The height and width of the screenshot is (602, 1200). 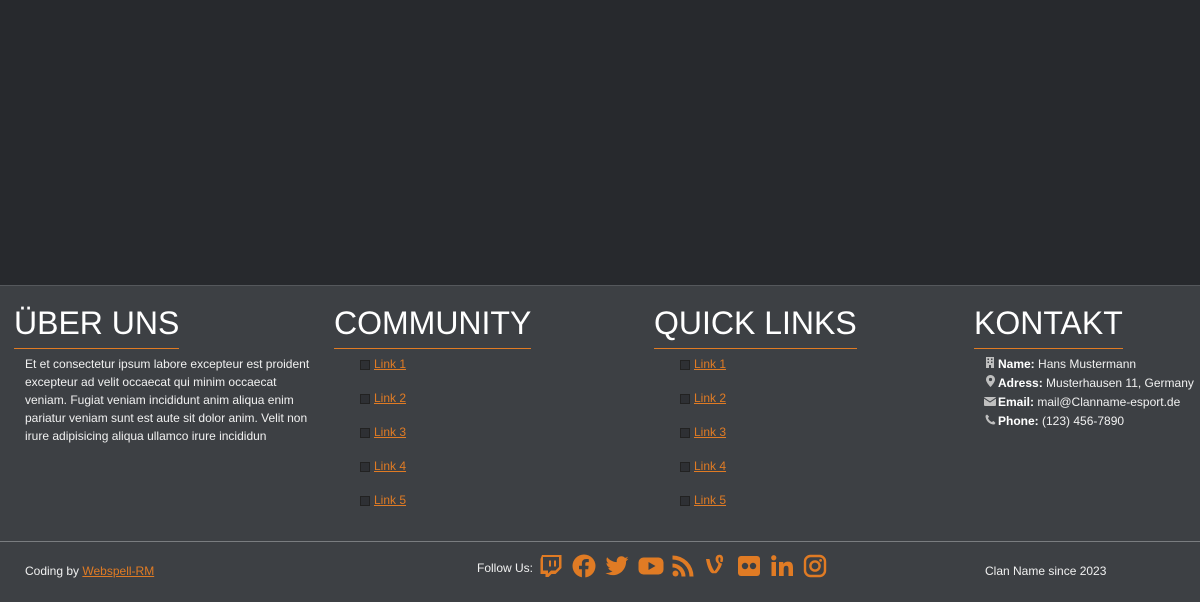 I want to click on contact-phone-value: (123) 456-7890, so click(x=1083, y=421).